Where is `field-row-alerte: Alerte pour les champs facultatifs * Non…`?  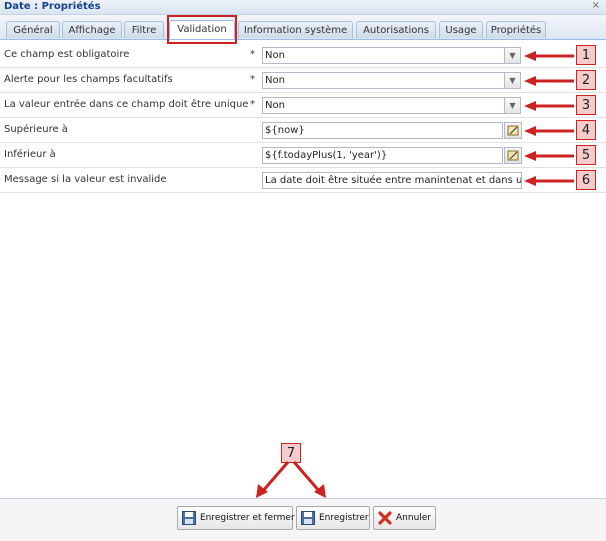
field-row-alerte: Alerte pour les champs facultatifs * Non… is located at coordinates (303, 80).